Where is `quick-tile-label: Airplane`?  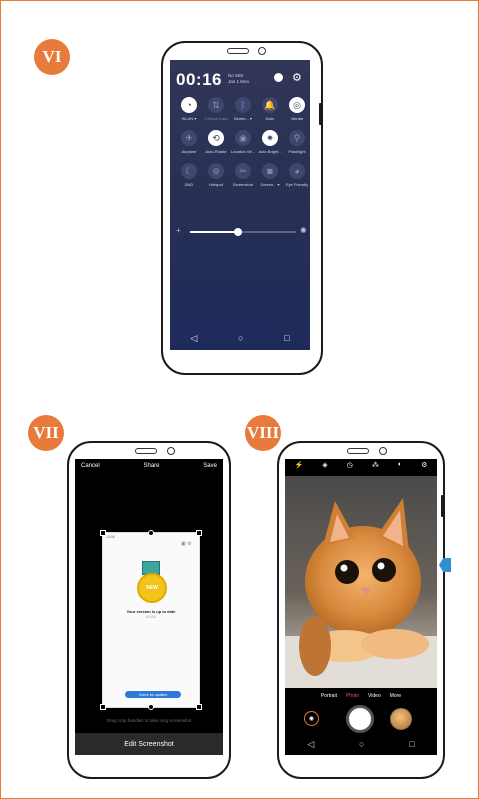 quick-tile-label: Airplane is located at coordinates (189, 151).